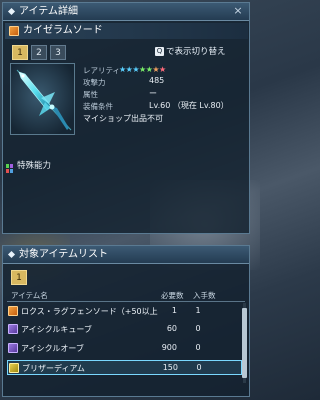  What do you see at coordinates (63, 30) in the screenshot?
I see `item-name: カイゼラムソード` at bounding box center [63, 30].